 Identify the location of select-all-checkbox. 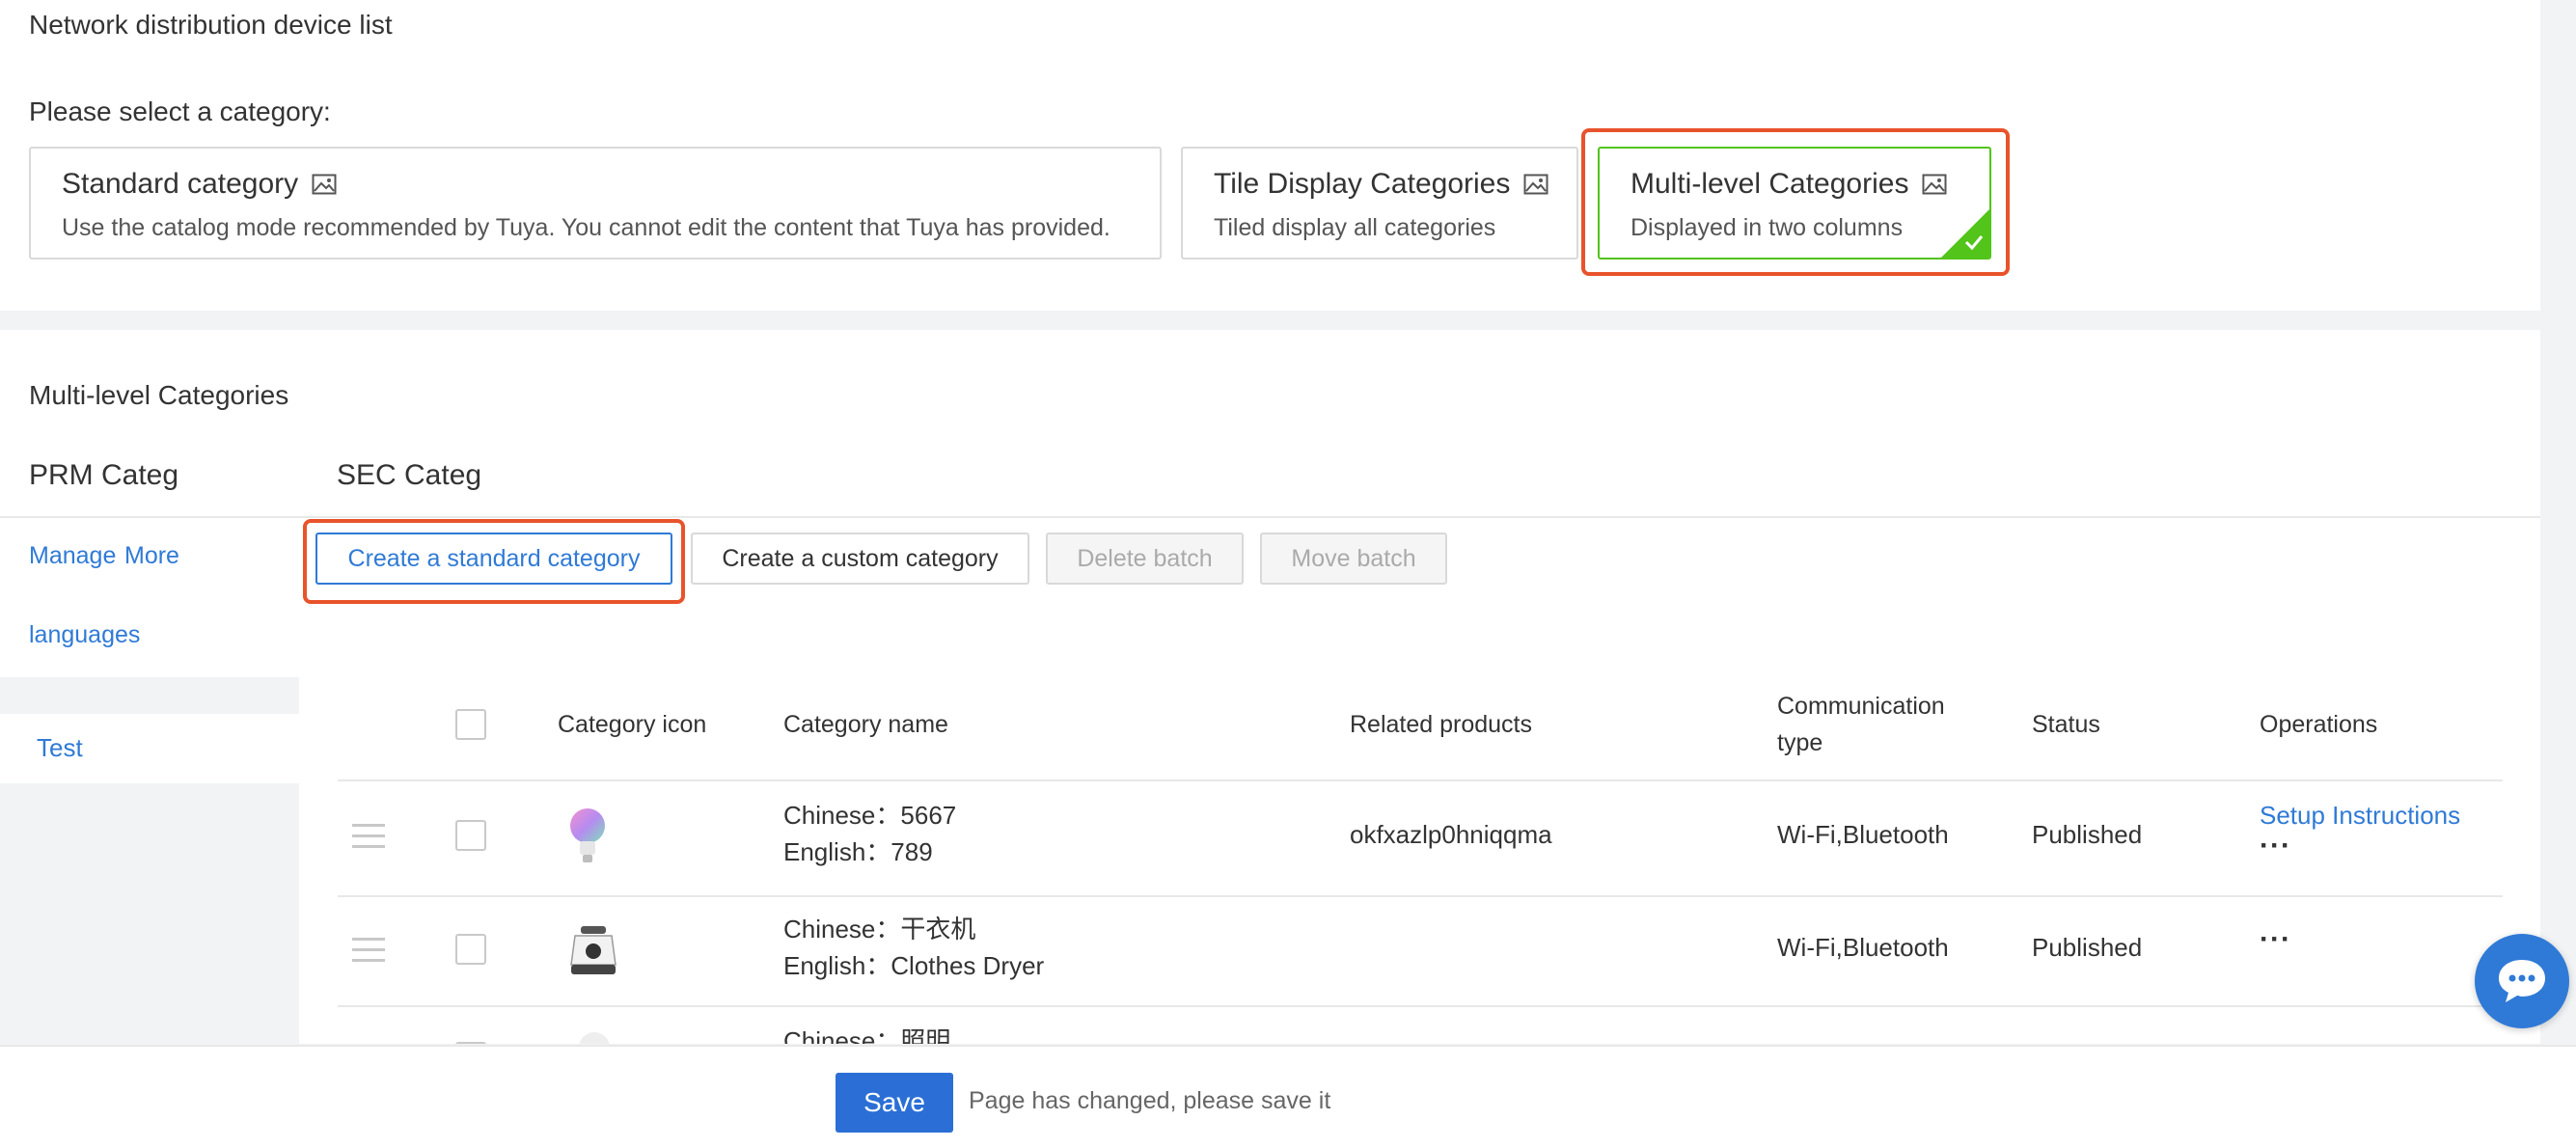
(471, 724).